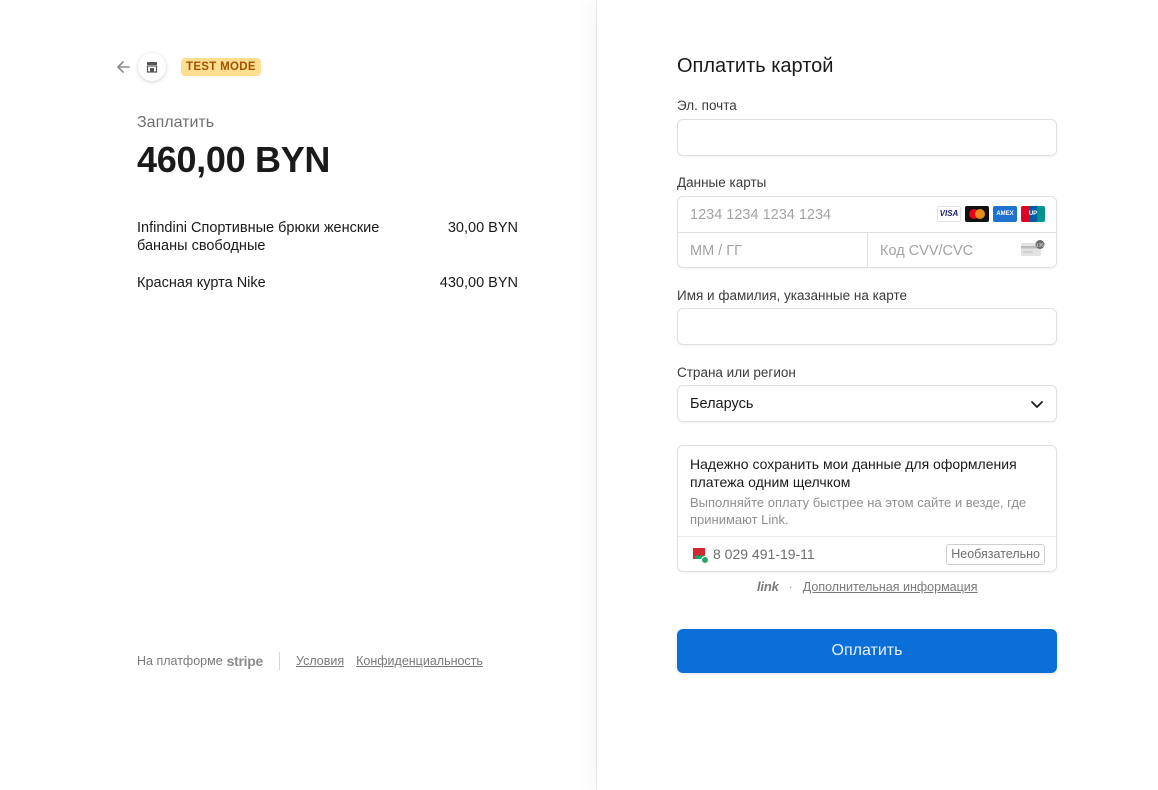 The width and height of the screenshot is (1158, 790). I want to click on privacy-link: Конфиденциальность, so click(419, 661).